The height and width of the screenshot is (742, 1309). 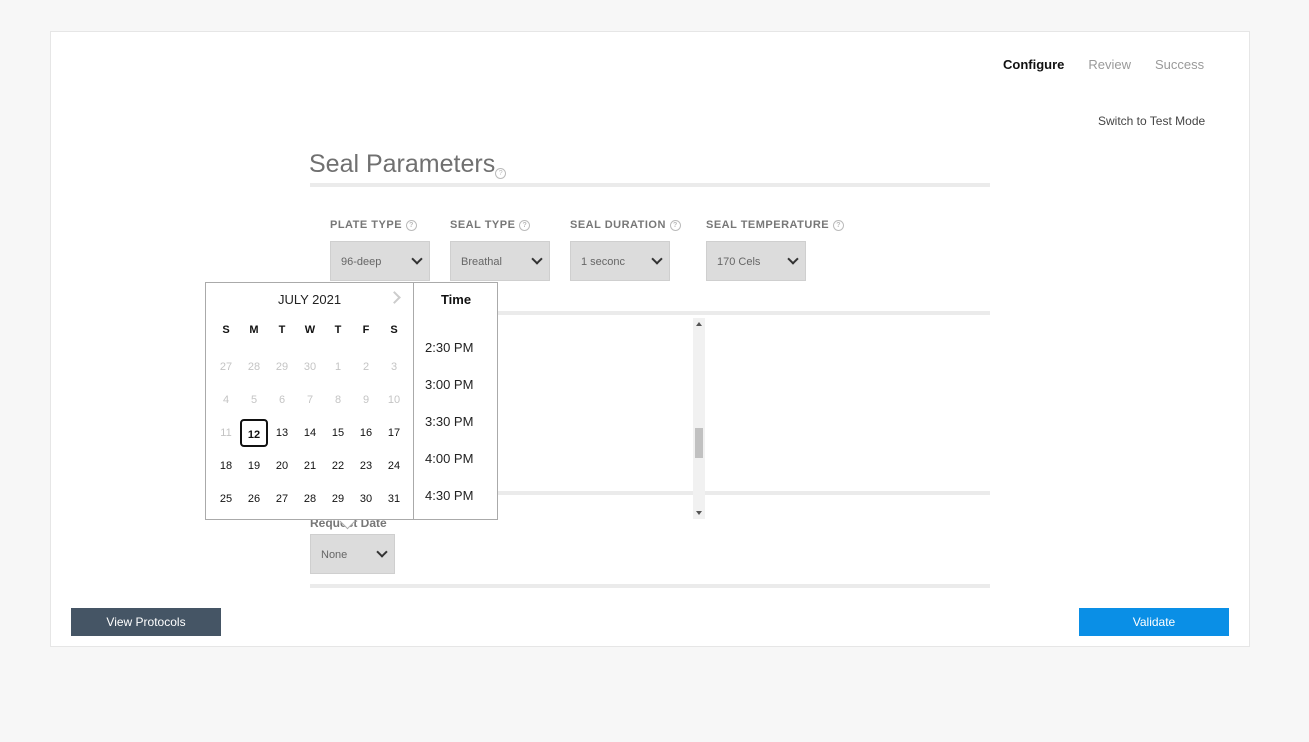 What do you see at coordinates (310, 466) in the screenshot?
I see `calendar-day: 21` at bounding box center [310, 466].